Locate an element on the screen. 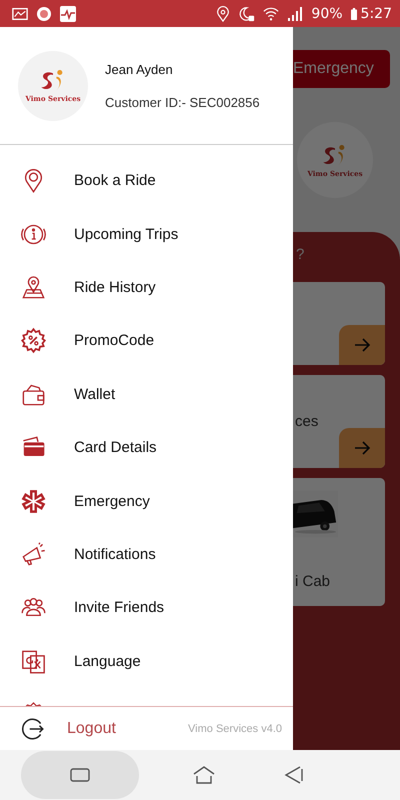 The height and width of the screenshot is (800, 400). option-card: ces is located at coordinates (339, 421).